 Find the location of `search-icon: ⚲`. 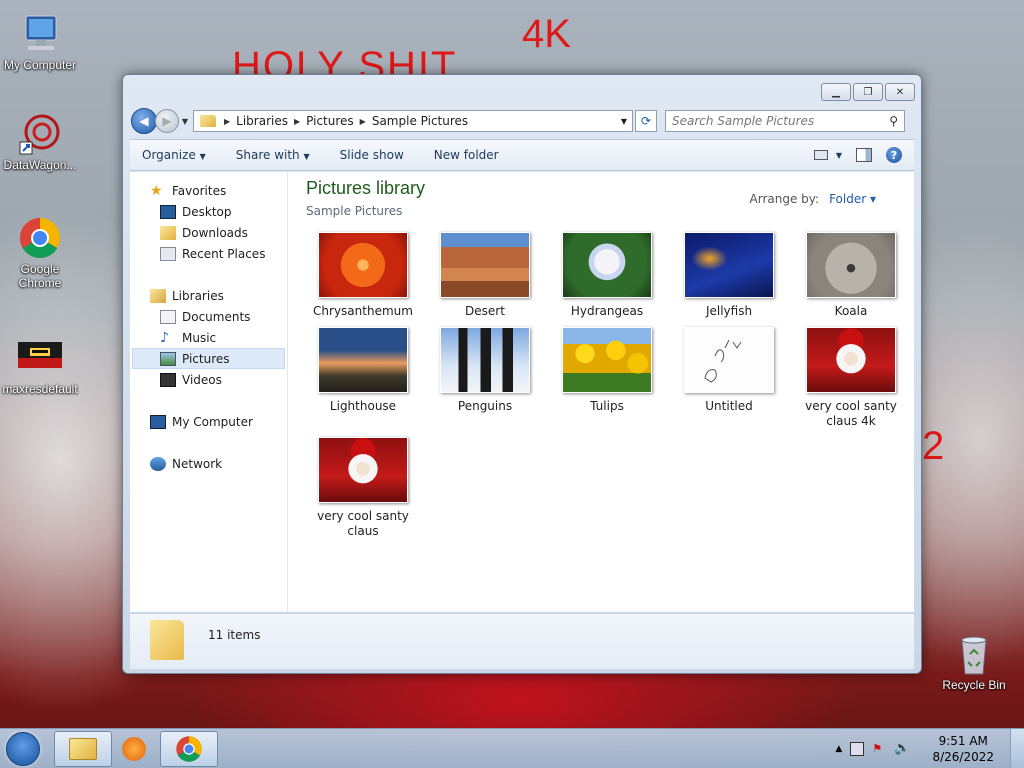

search-icon: ⚲ is located at coordinates (893, 121).